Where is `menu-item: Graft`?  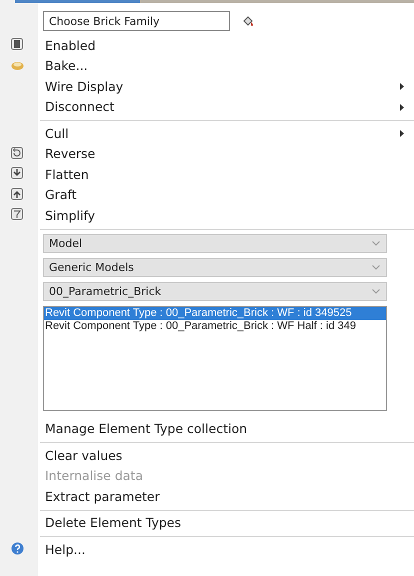 menu-item: Graft is located at coordinates (227, 194).